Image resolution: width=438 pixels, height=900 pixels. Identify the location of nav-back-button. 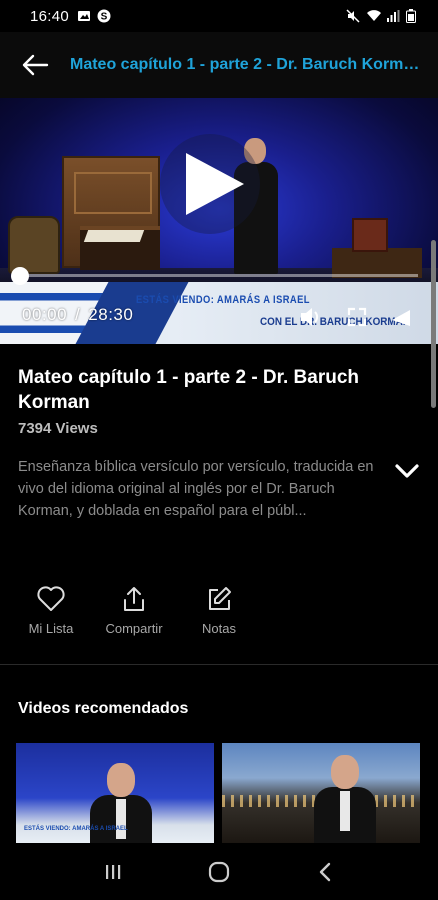
(325, 872).